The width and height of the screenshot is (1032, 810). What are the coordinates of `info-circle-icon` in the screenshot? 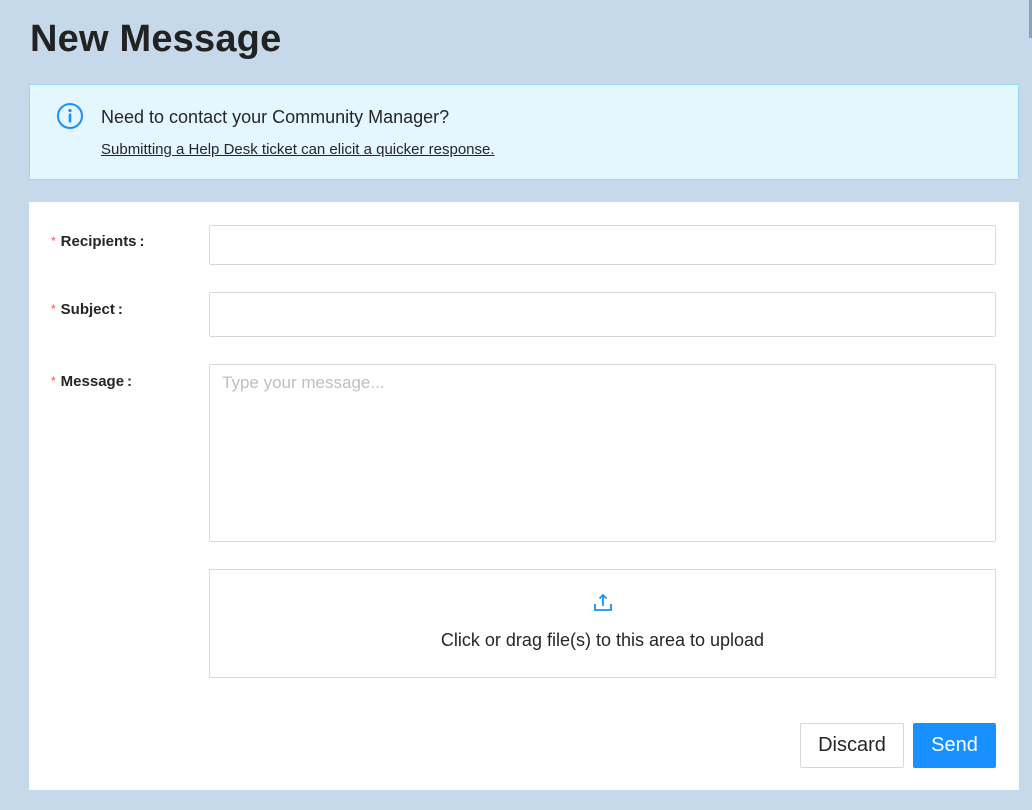 It's located at (70, 116).